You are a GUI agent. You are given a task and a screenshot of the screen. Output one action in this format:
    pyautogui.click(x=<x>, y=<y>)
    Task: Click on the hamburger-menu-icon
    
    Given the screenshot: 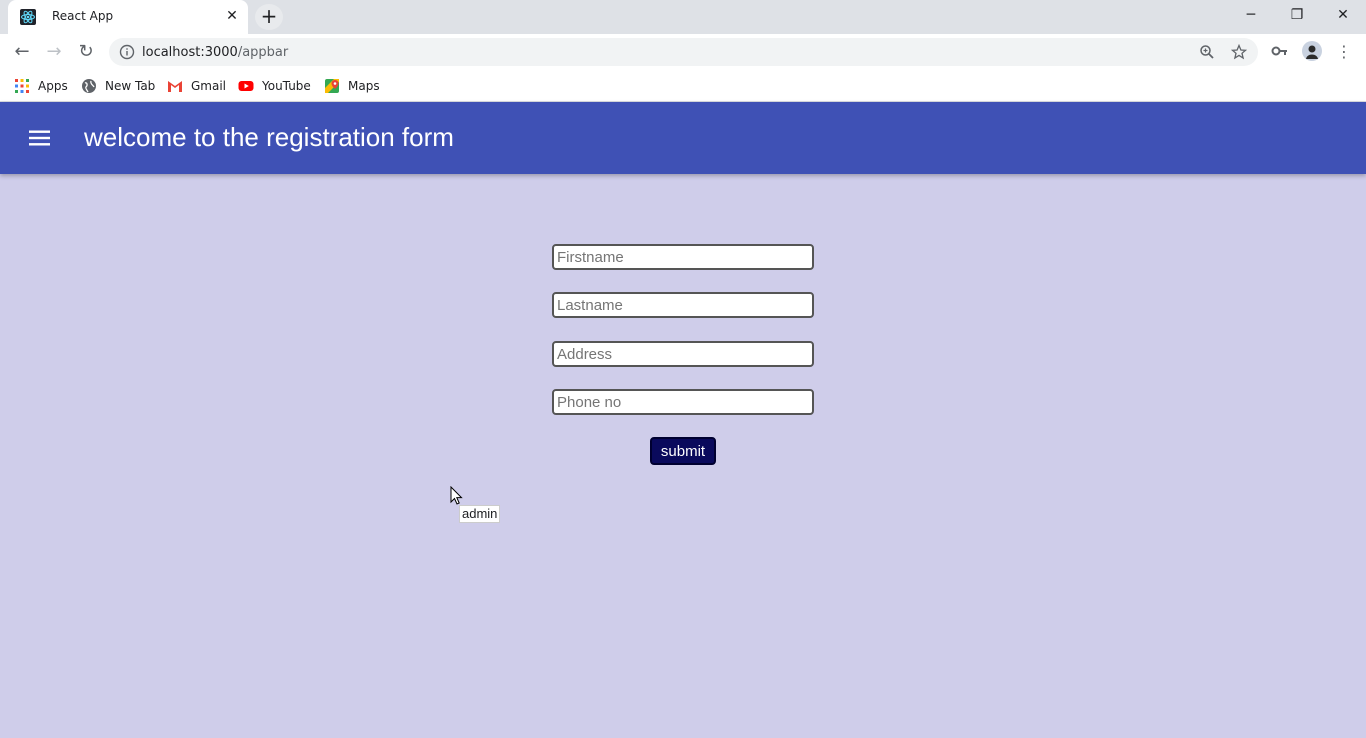 What is the action you would take?
    pyautogui.click(x=40, y=138)
    